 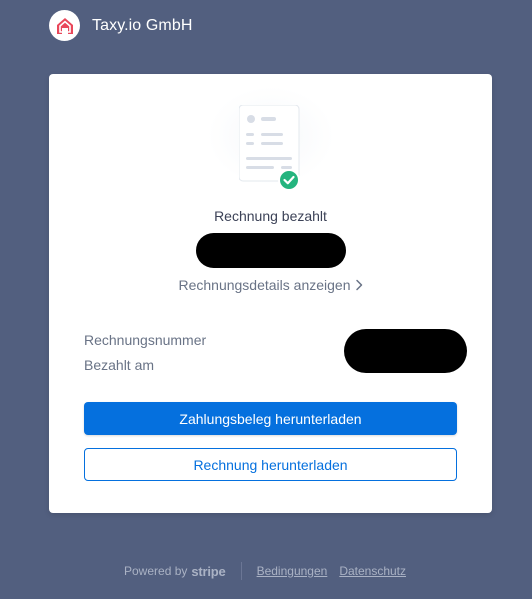 I want to click on powered-by-label: Powered by, so click(x=156, y=571).